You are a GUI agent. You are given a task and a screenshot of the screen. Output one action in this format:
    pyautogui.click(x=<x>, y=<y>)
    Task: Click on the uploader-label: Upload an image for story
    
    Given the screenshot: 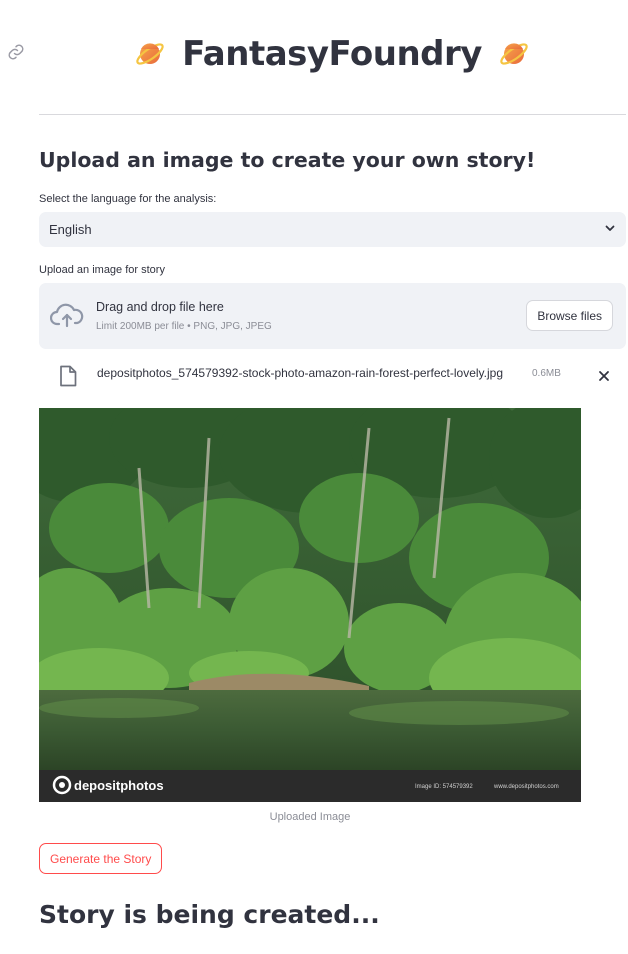 What is the action you would take?
    pyautogui.click(x=102, y=270)
    